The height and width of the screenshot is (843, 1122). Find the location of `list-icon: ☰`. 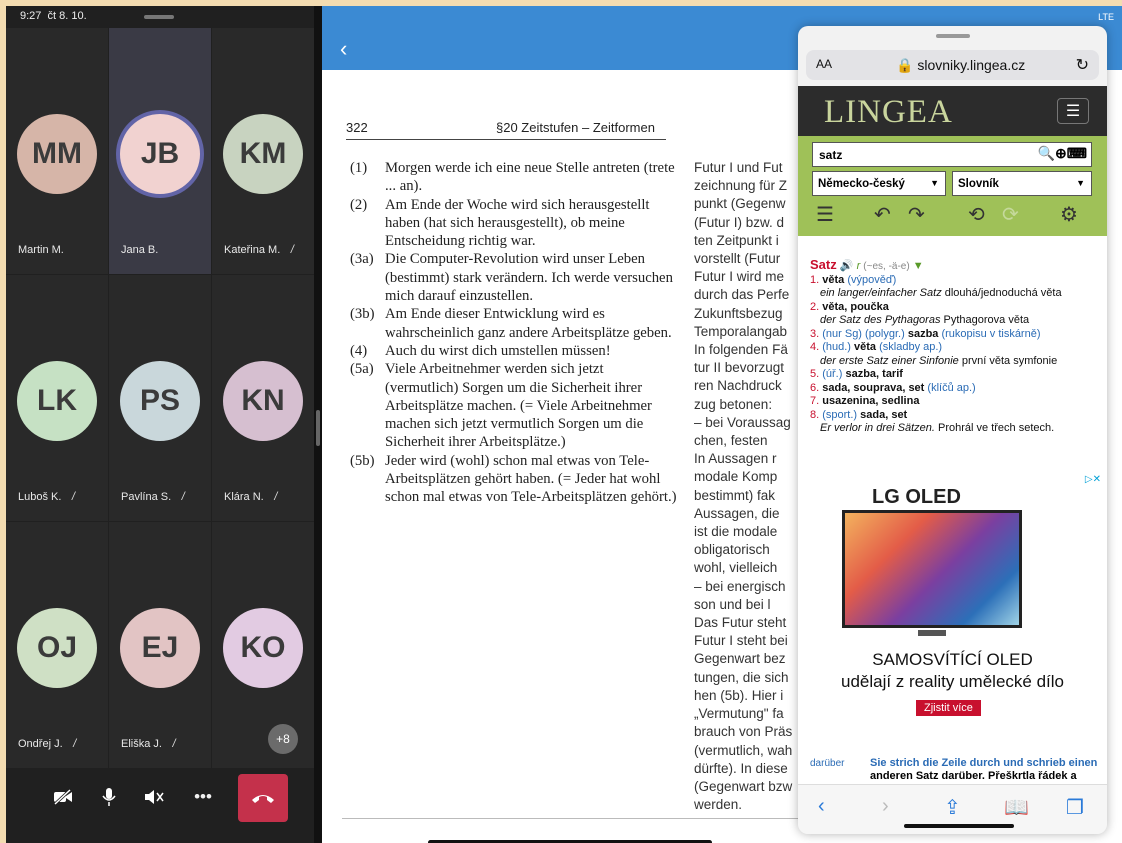

list-icon: ☰ is located at coordinates (825, 214).